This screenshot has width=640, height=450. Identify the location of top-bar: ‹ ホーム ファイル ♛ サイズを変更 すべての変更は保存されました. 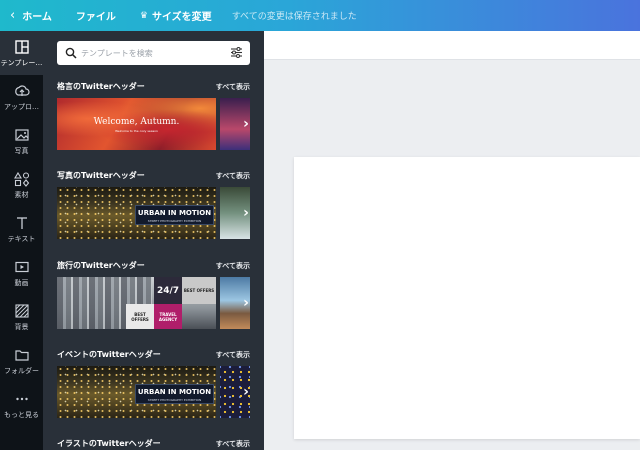
(320, 15).